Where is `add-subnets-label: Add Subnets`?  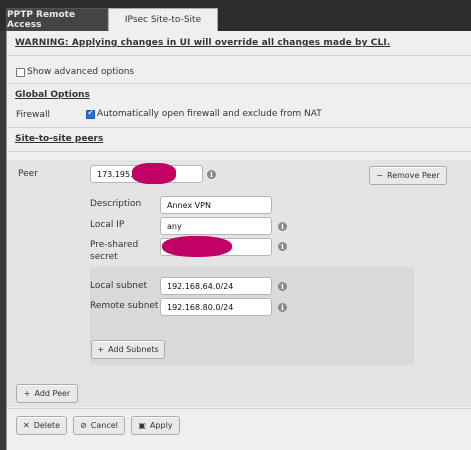
add-subnets-label: Add Subnets is located at coordinates (133, 349).